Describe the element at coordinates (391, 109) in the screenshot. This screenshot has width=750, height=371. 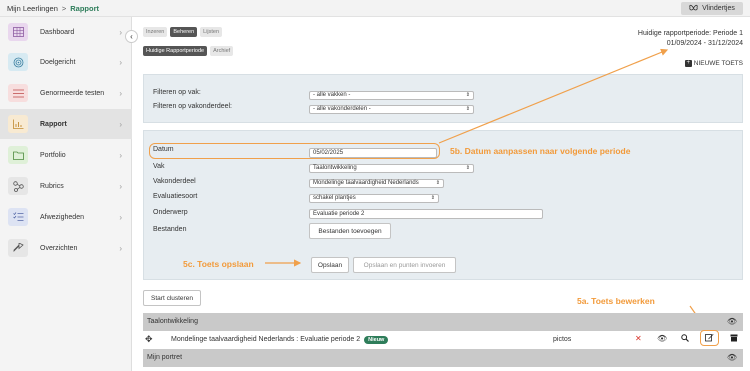
I see `filter-part-select: - alle vakonderdelen - ⇕` at that location.